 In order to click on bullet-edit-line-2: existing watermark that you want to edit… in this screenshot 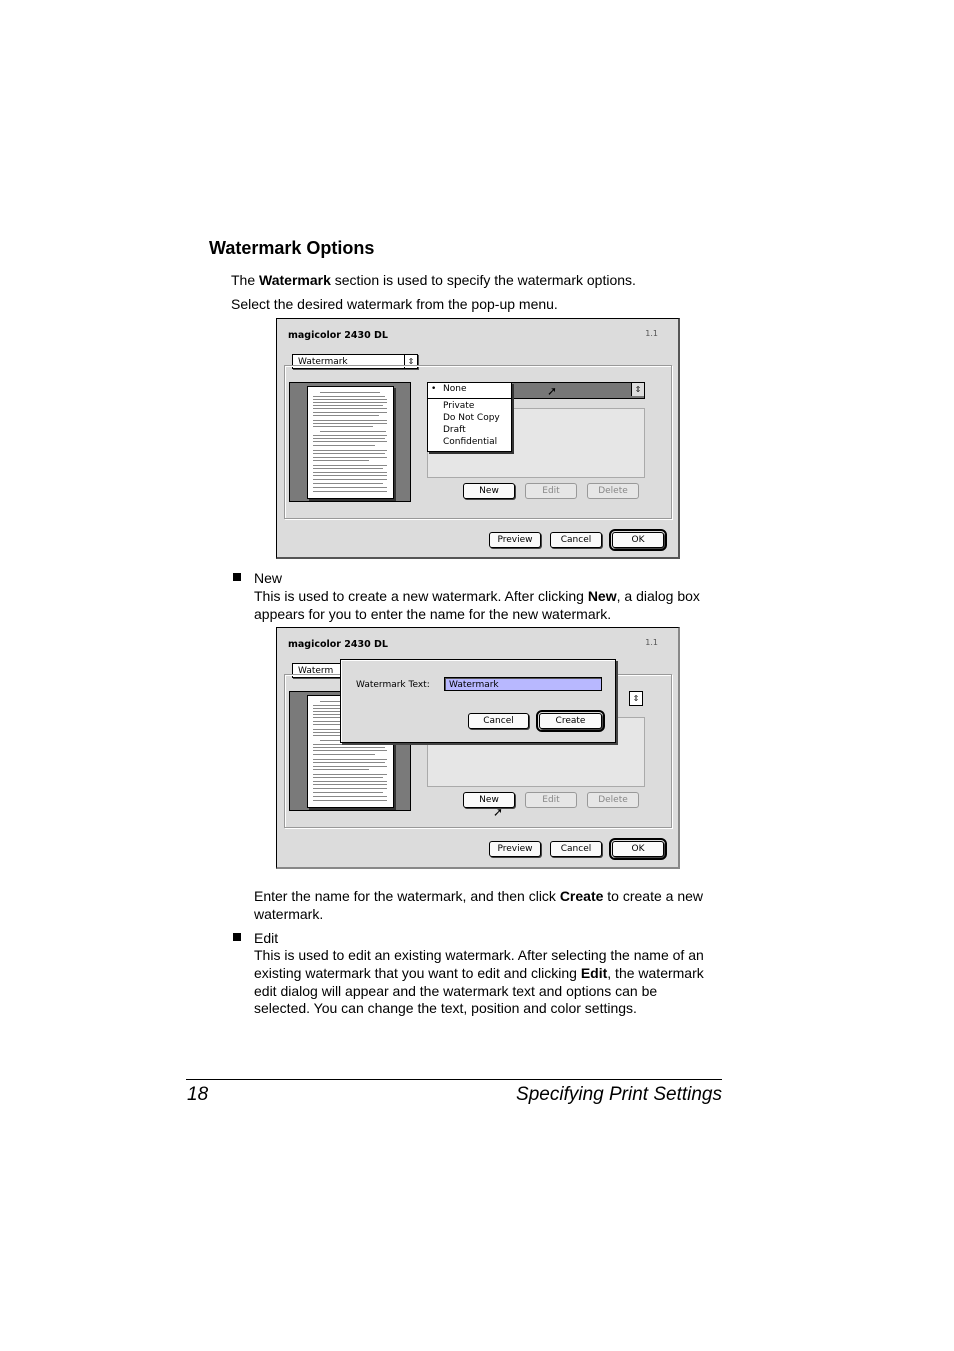, I will do `click(479, 973)`.